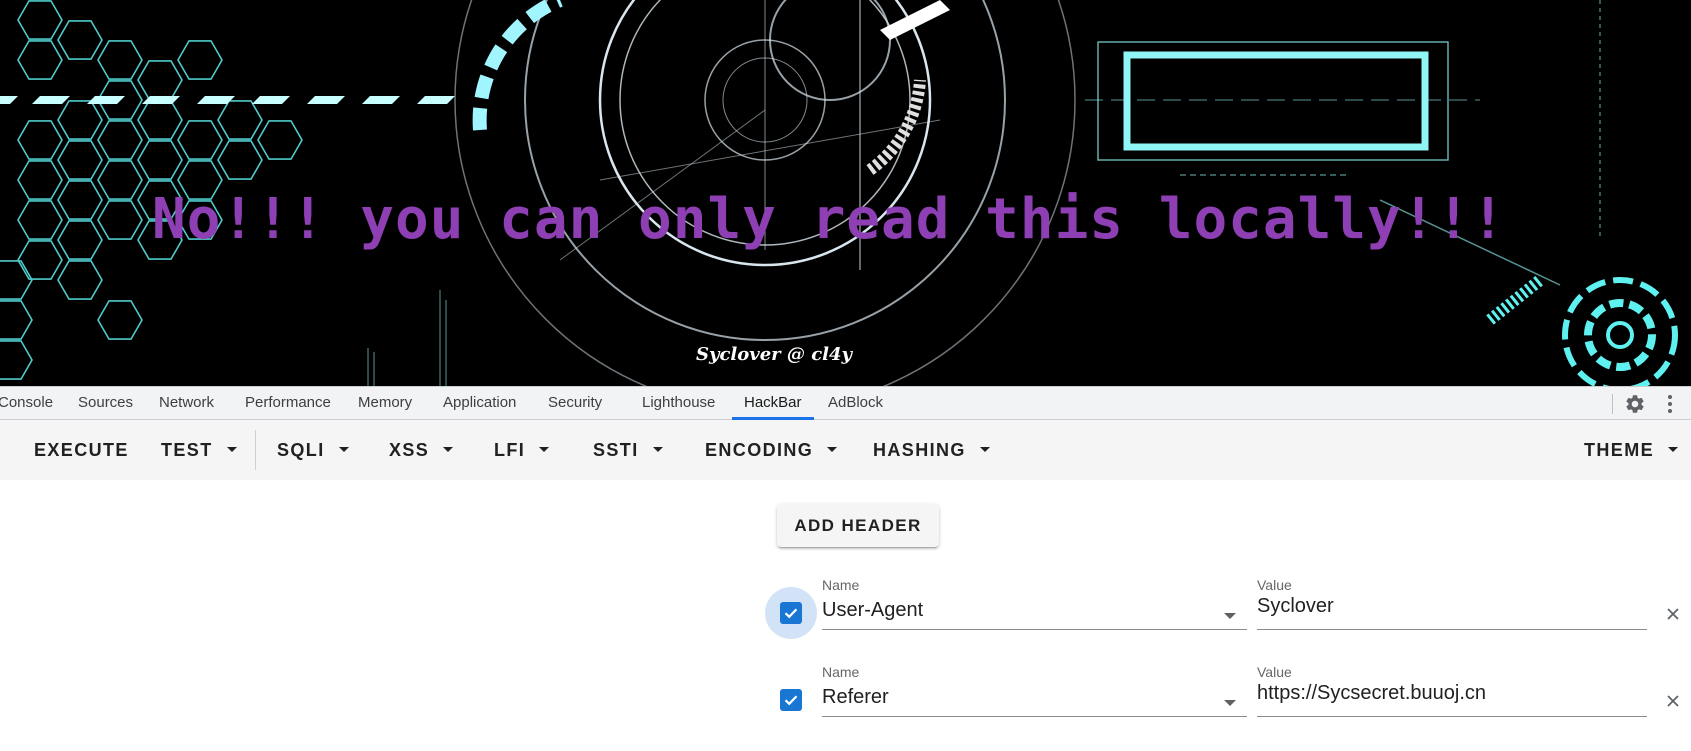  Describe the element at coordinates (288, 403) in the screenshot. I see `tab-performance: Performance` at that location.